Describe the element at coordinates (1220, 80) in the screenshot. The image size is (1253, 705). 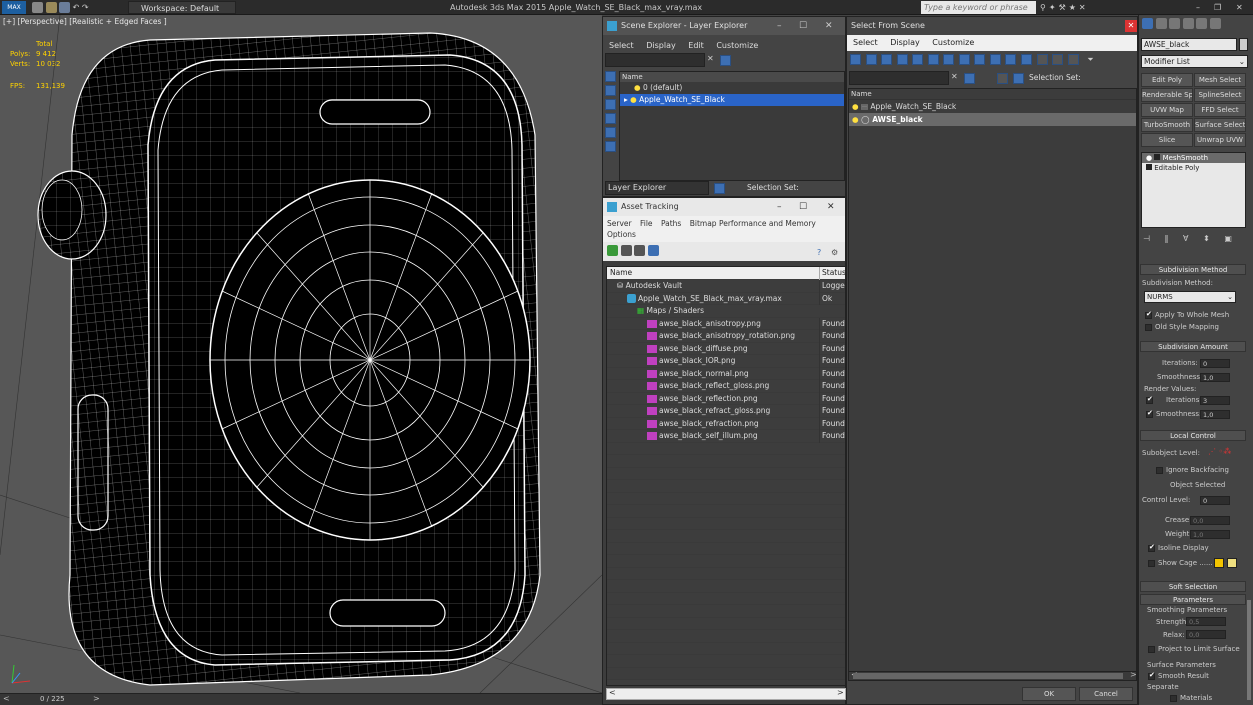
I see `modifier-button: Mesh Select` at that location.